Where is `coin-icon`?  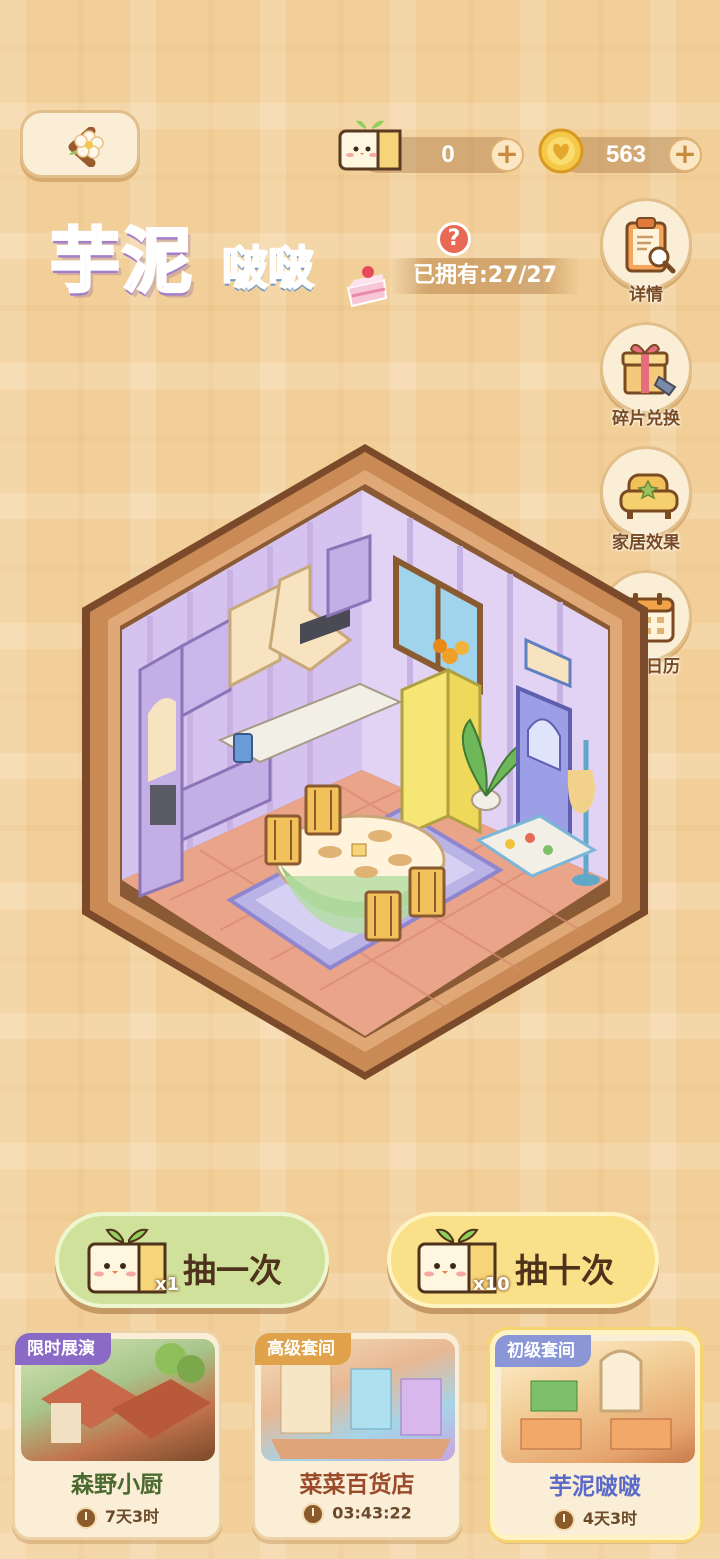
coin-icon is located at coordinates (561, 151).